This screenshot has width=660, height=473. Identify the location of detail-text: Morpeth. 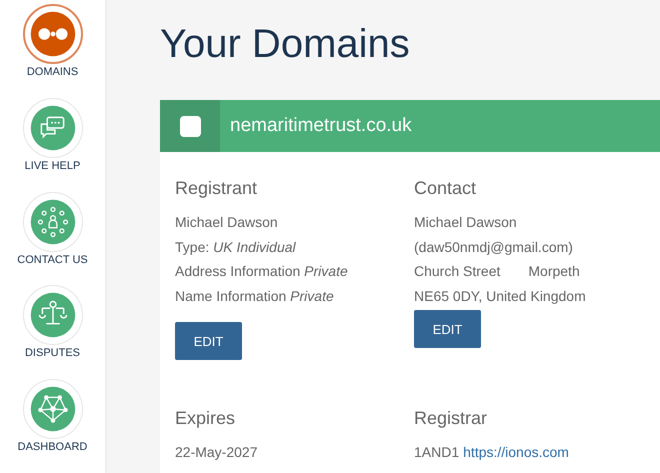
(554, 271).